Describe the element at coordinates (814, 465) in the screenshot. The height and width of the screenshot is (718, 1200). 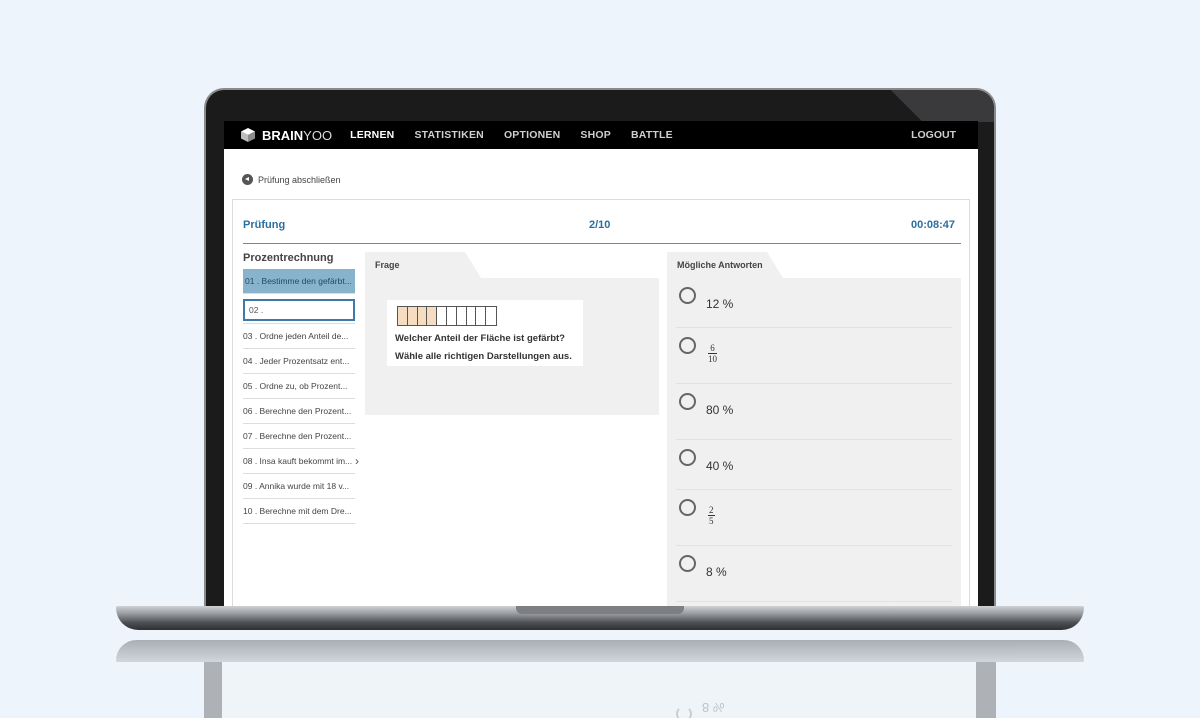
I see `answer-option-4: 40 %` at that location.